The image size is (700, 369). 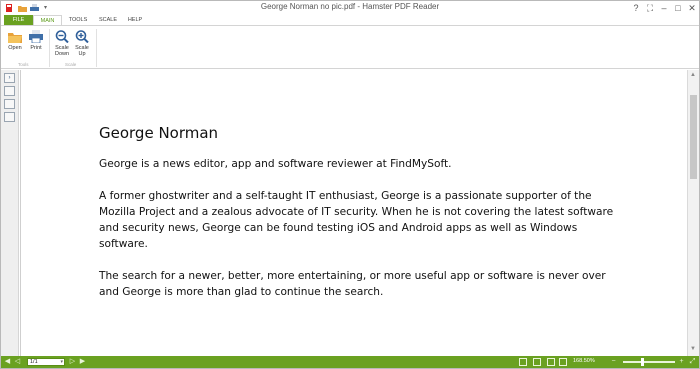 I want to click on single-page-icon, so click(x=523, y=362).